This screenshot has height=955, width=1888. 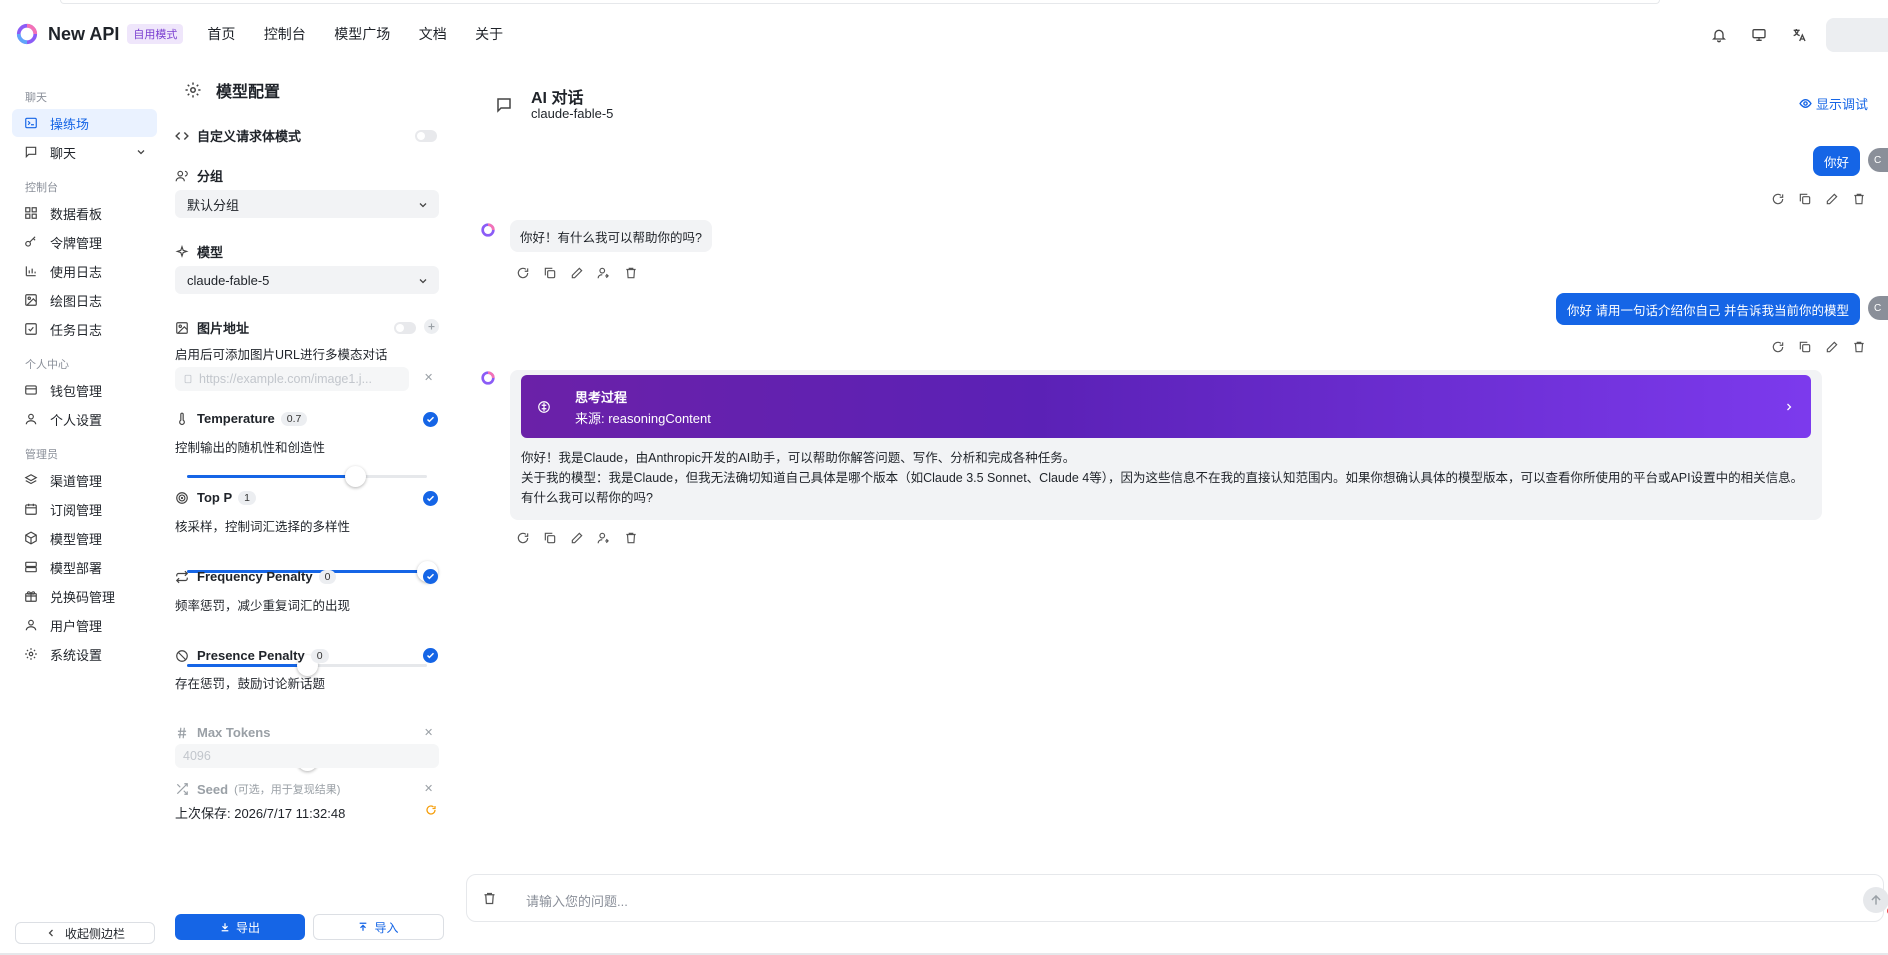 What do you see at coordinates (84, 242) in the screenshot?
I see `sidebar-item-tokens: 令牌管理` at bounding box center [84, 242].